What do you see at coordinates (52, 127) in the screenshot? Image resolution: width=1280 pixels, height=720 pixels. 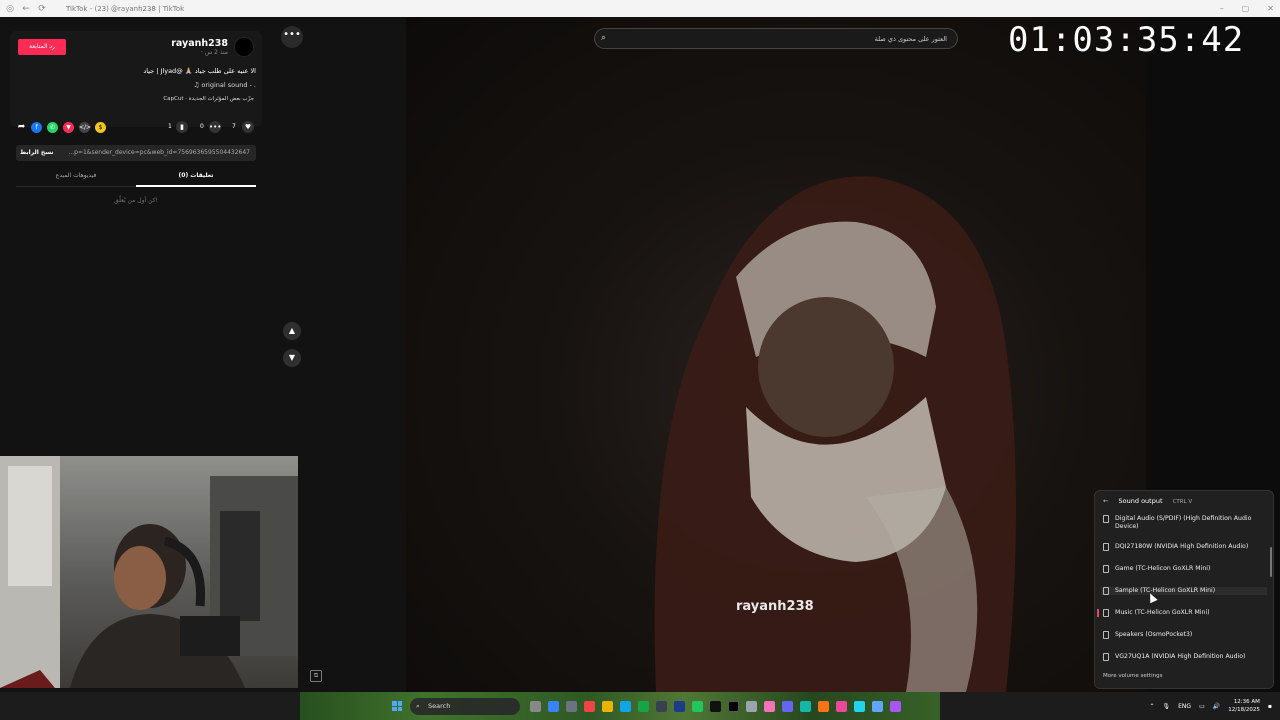 I see `whatsapp-icon: ✆` at bounding box center [52, 127].